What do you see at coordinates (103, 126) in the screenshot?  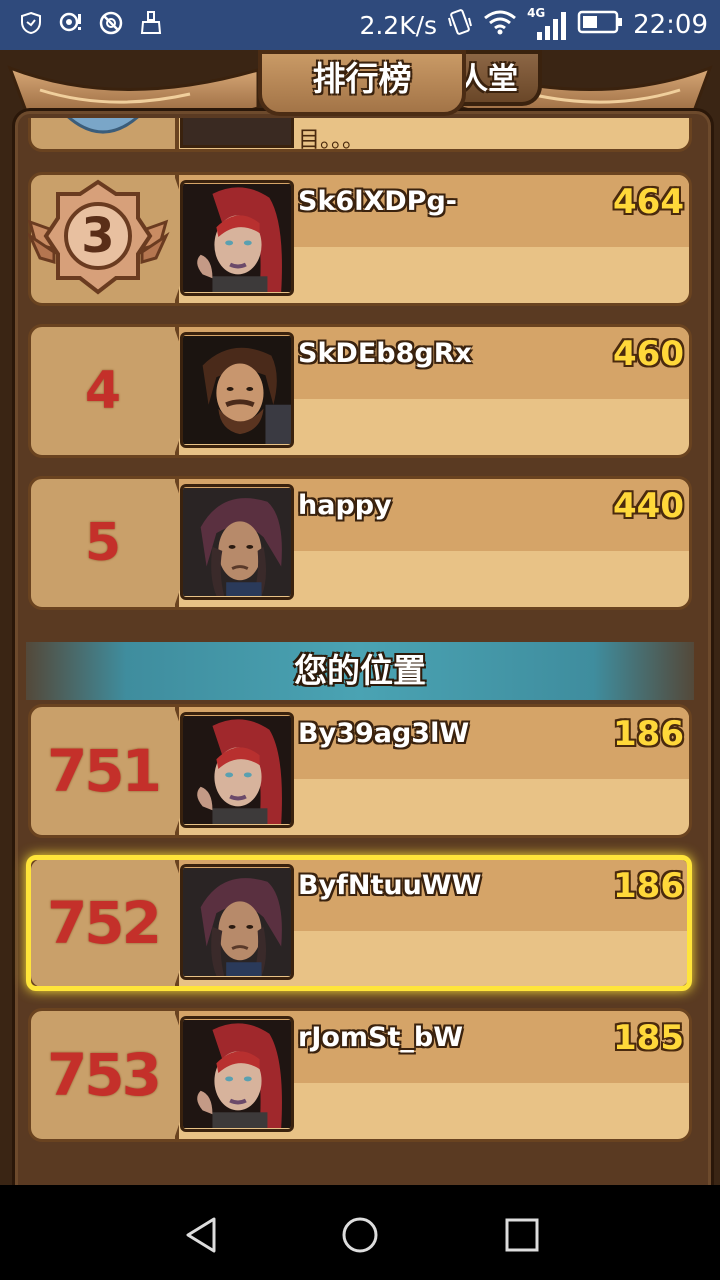 I see `silver-medal-icon` at bounding box center [103, 126].